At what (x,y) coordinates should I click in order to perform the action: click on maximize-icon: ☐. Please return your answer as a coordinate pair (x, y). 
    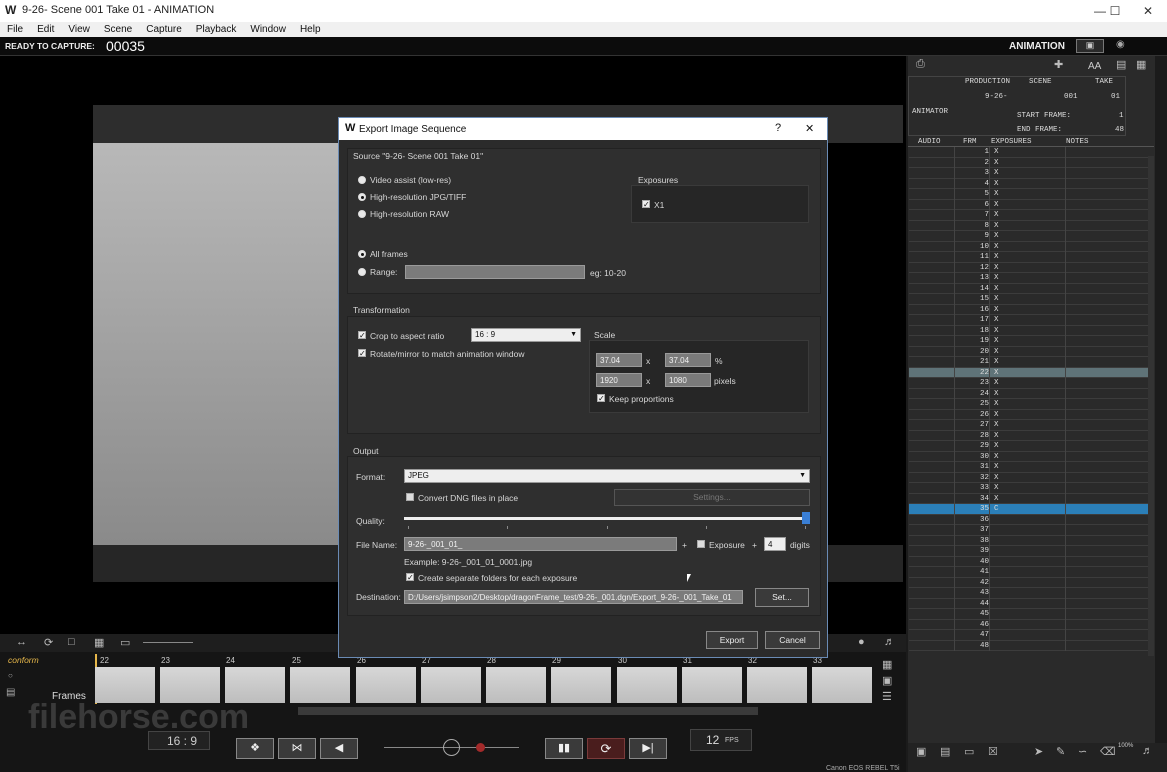
    Looking at the image, I should click on (1115, 11).